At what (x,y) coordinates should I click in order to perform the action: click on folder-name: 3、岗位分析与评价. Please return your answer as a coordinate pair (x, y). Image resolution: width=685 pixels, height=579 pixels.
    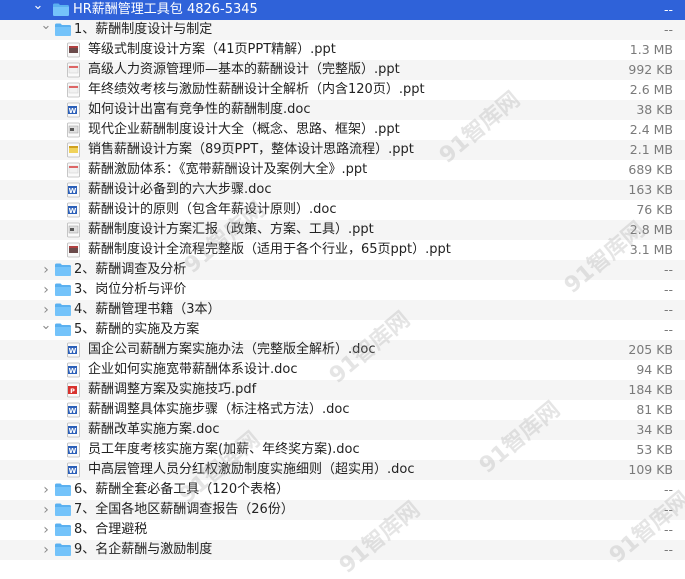
    Looking at the image, I should click on (130, 289).